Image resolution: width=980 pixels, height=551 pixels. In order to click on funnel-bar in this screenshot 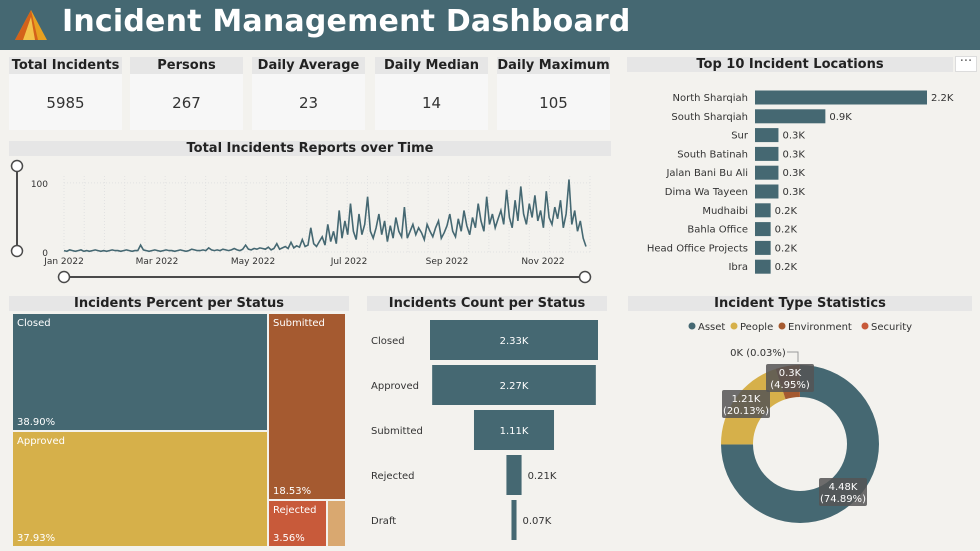, I will do `click(514, 475)`.